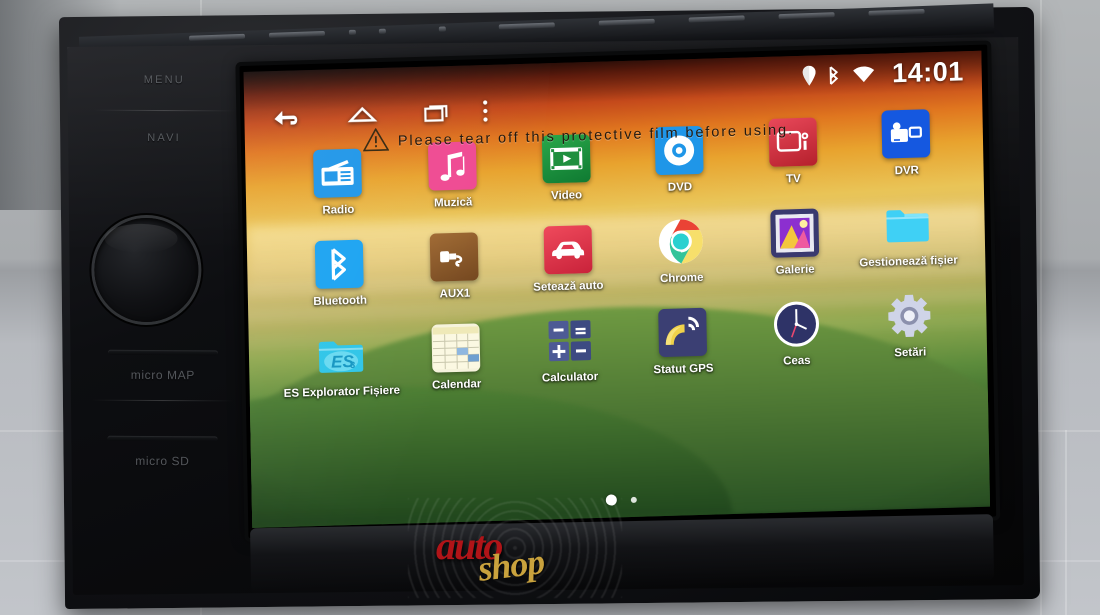 The image size is (1100, 615). What do you see at coordinates (797, 361) in the screenshot?
I see `app-label: Ceas` at bounding box center [797, 361].